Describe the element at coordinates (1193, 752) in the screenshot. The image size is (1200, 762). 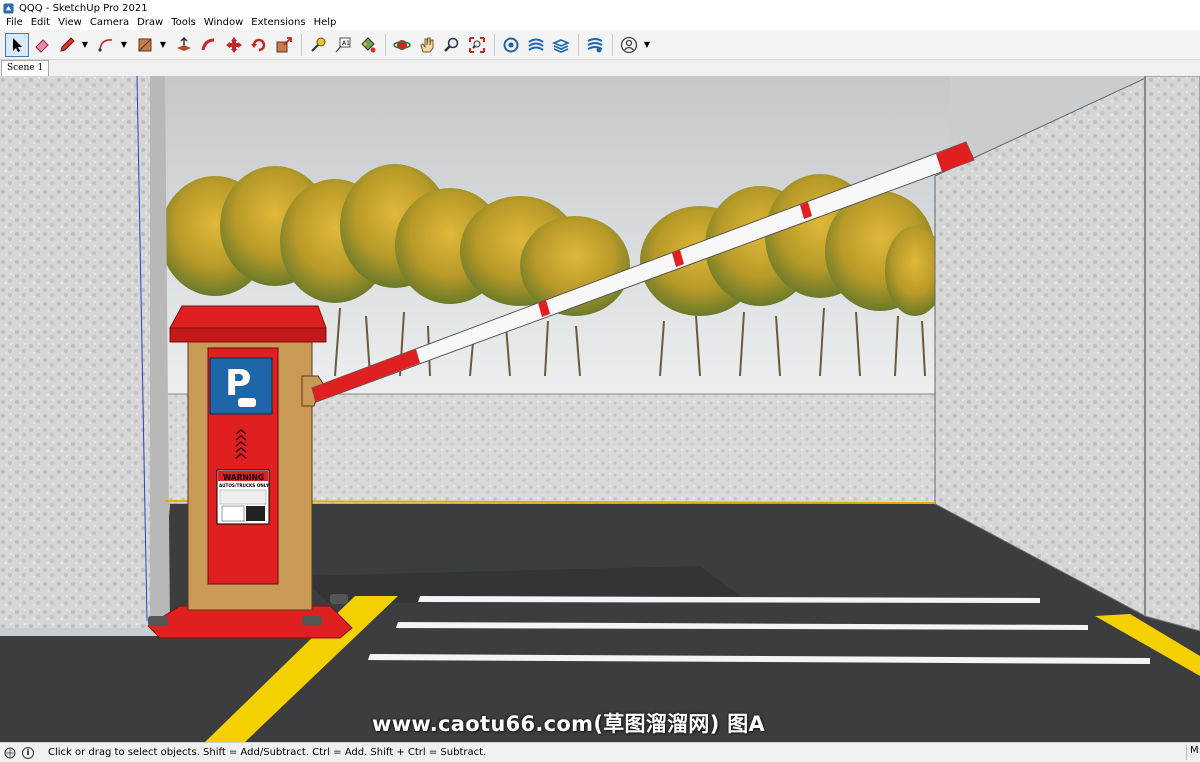
I see `measurements-box: M` at that location.